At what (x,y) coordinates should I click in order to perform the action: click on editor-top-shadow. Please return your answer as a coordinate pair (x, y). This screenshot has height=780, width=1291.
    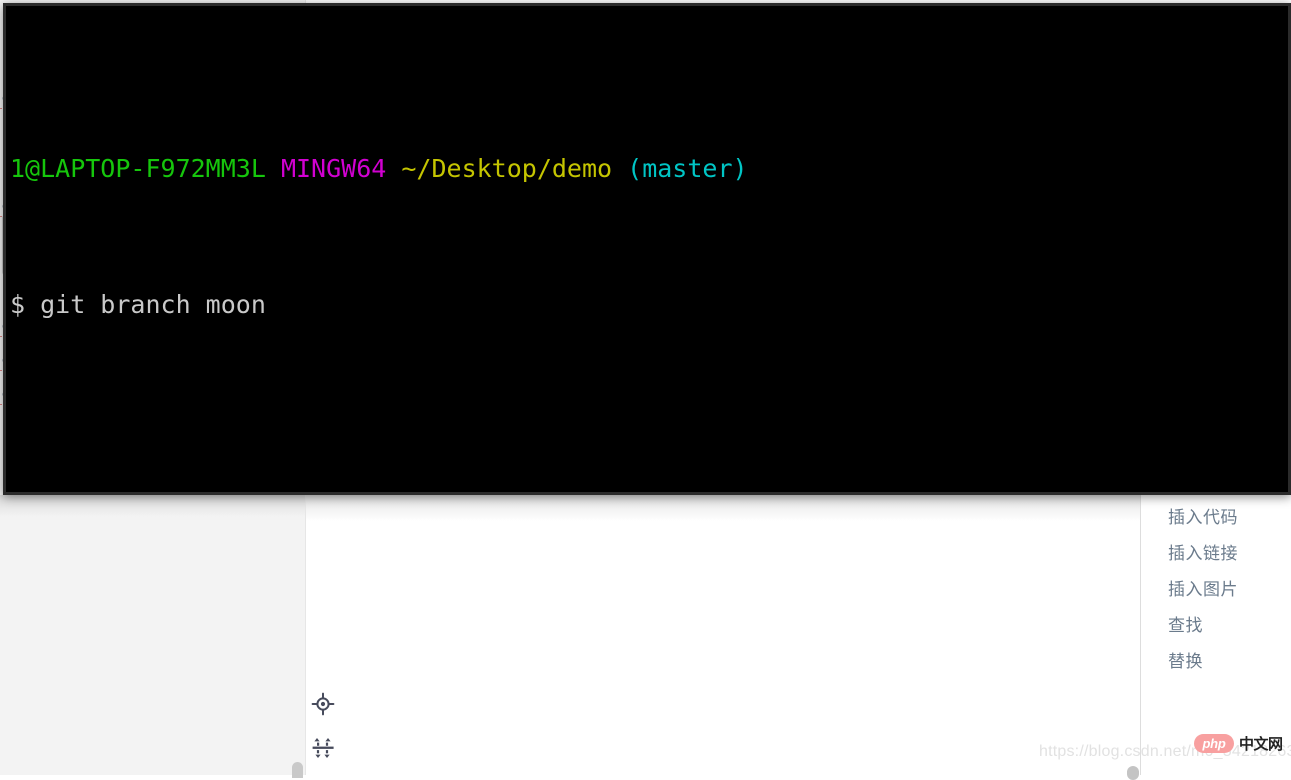
    Looking at the image, I should click on (723, 508).